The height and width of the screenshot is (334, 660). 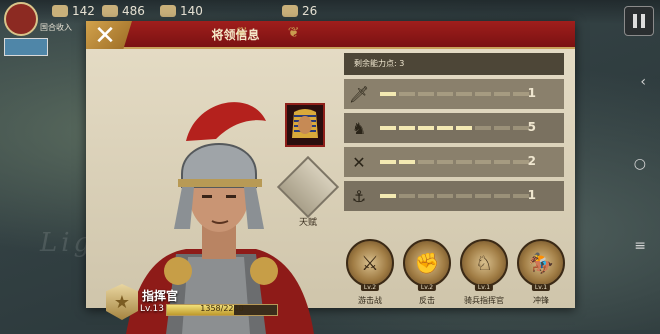 What do you see at coordinates (235, 35) in the screenshot?
I see `dialog-title: 将领信息` at bounding box center [235, 35].